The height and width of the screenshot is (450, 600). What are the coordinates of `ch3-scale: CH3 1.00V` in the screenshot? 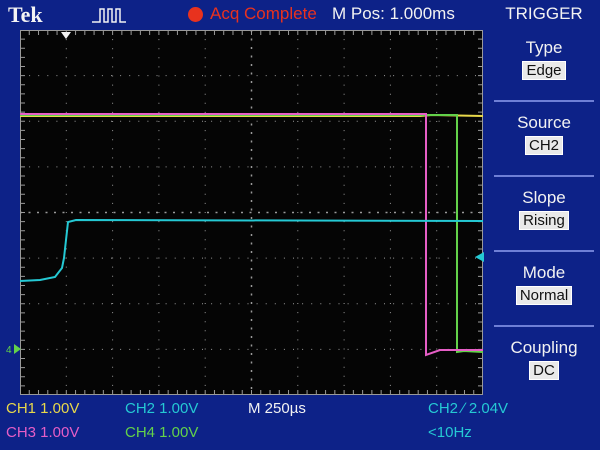 It's located at (43, 432).